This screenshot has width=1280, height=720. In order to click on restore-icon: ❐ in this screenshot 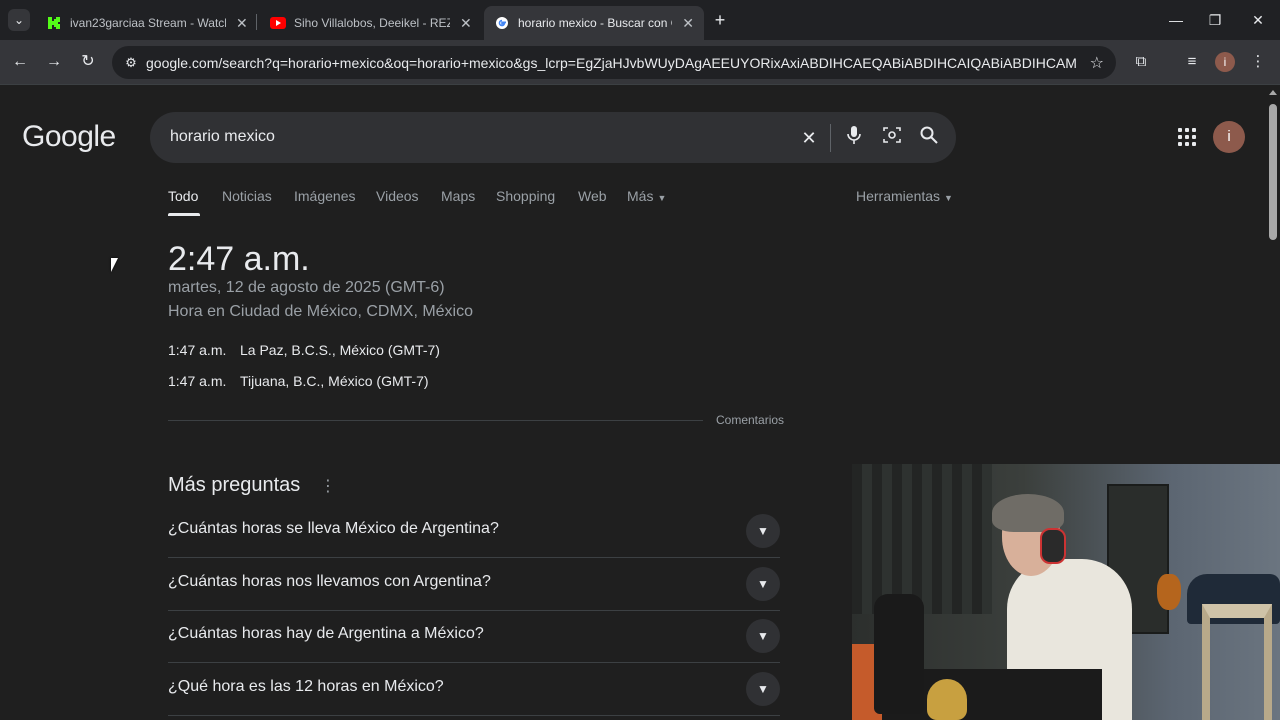, I will do `click(1215, 20)`.